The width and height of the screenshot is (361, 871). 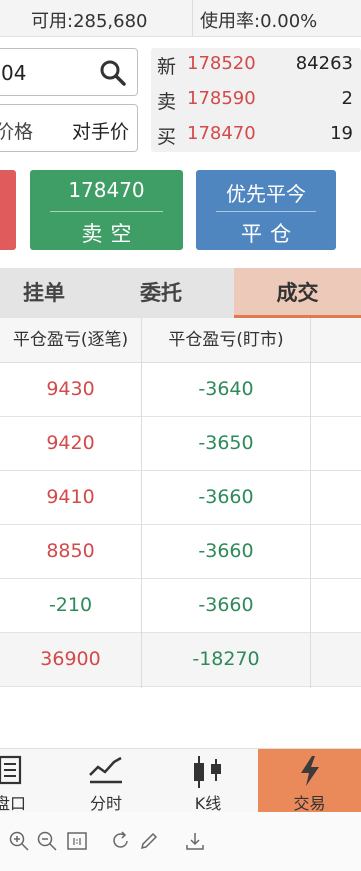 What do you see at coordinates (70, 659) in the screenshot?
I see `pnl-per-trade-total: 36900` at bounding box center [70, 659].